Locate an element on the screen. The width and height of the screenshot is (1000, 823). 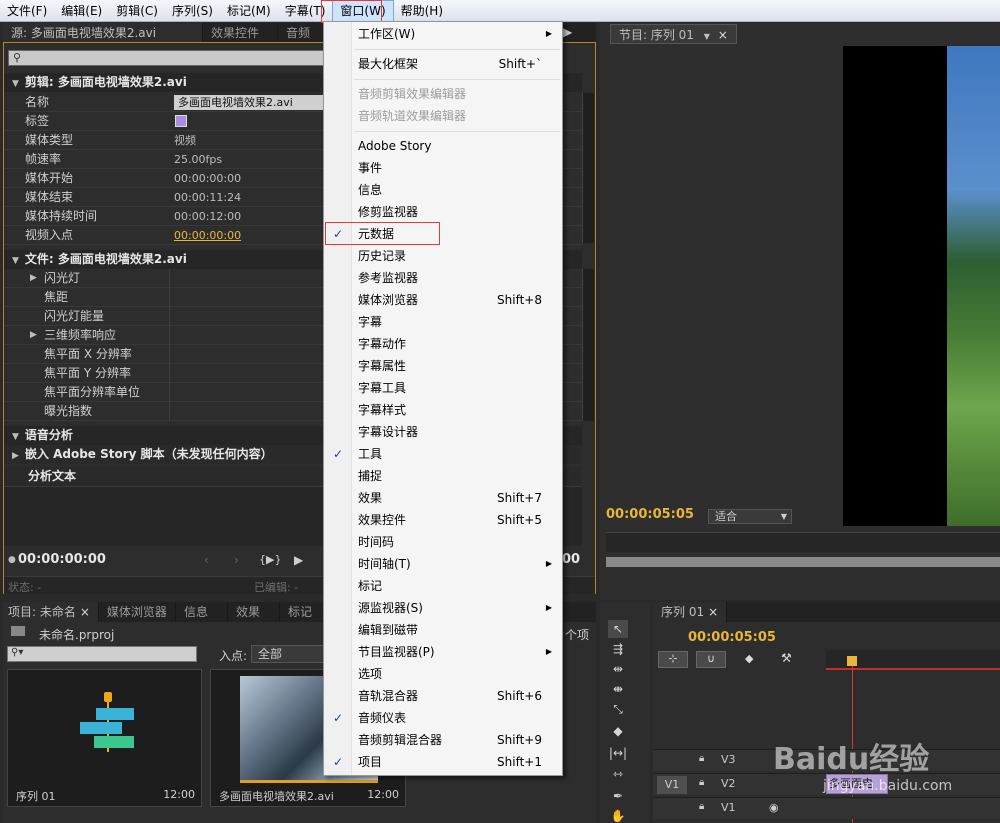
inpoint-select: 全部 is located at coordinates (291, 654).